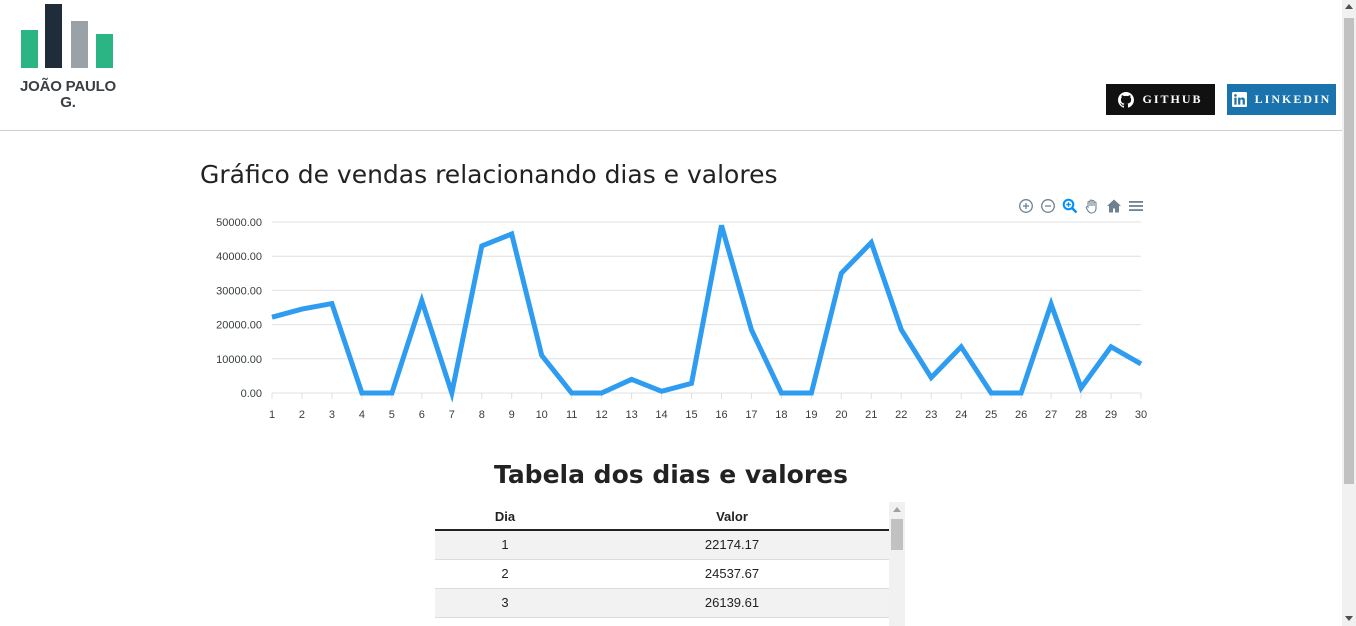  I want to click on page-scrollbar, so click(1349, 313).